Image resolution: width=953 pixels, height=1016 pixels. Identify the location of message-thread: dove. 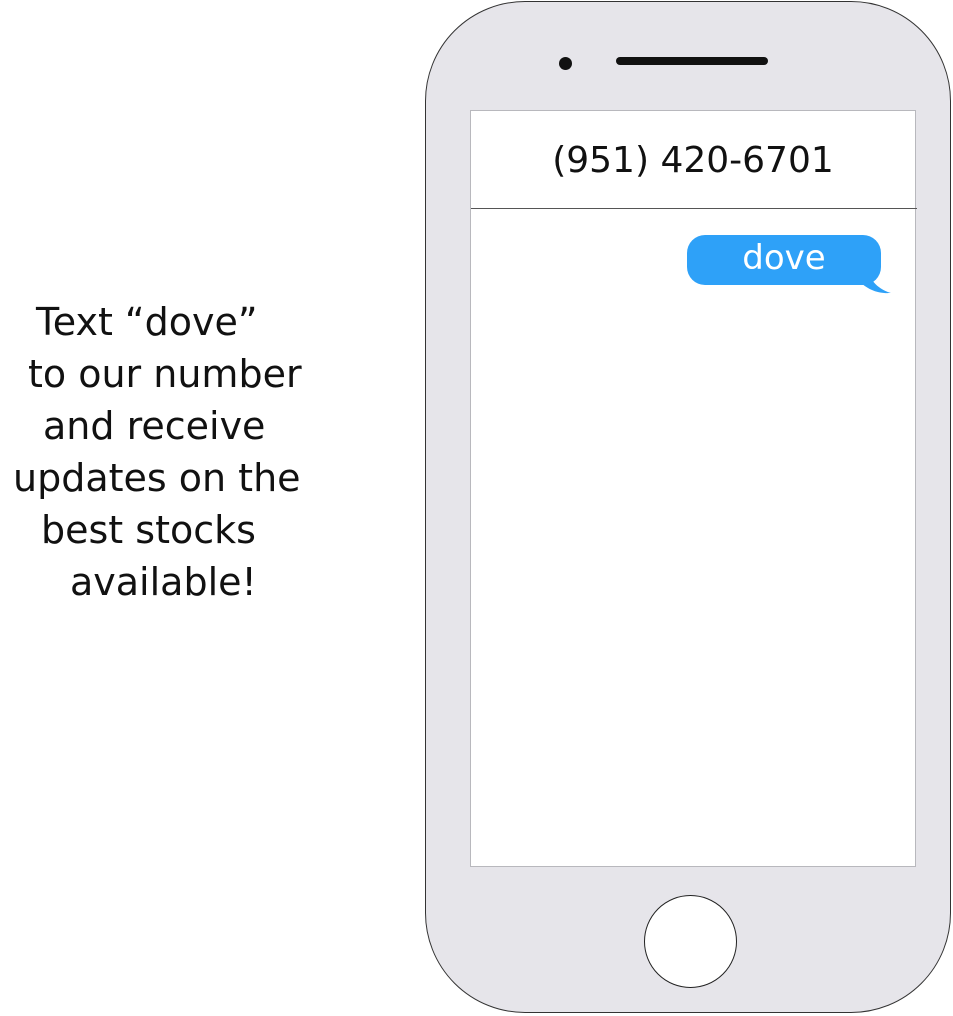
(792, 267).